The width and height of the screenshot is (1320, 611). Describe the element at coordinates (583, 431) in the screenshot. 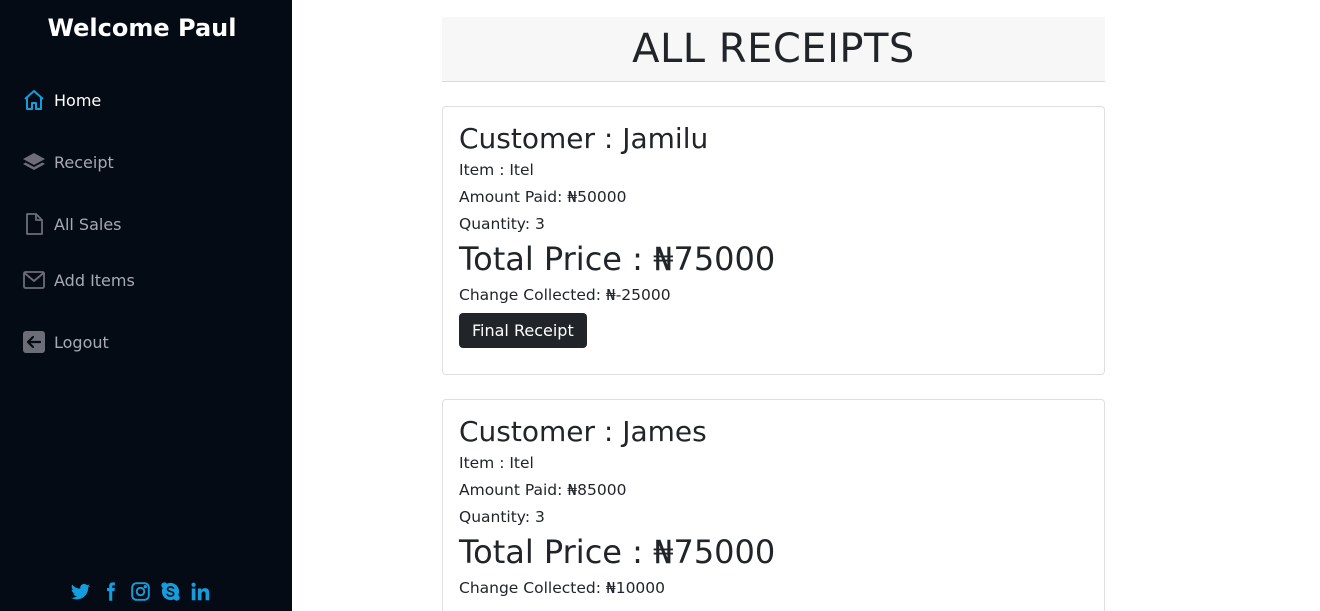

I see `customer-name: Customer : James` at that location.